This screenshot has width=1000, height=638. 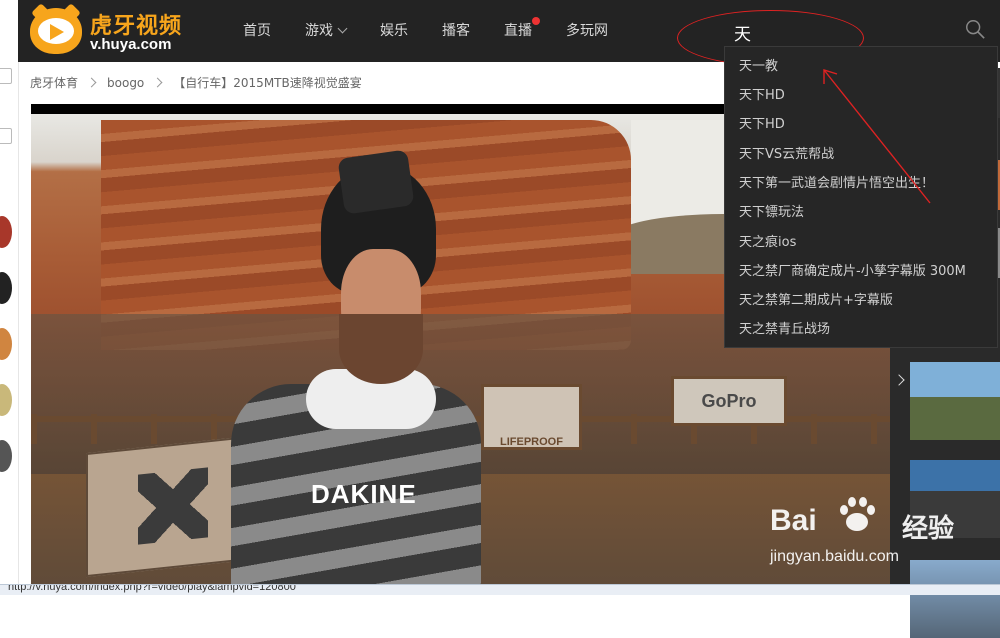 I want to click on paw-icon, so click(x=857, y=514).